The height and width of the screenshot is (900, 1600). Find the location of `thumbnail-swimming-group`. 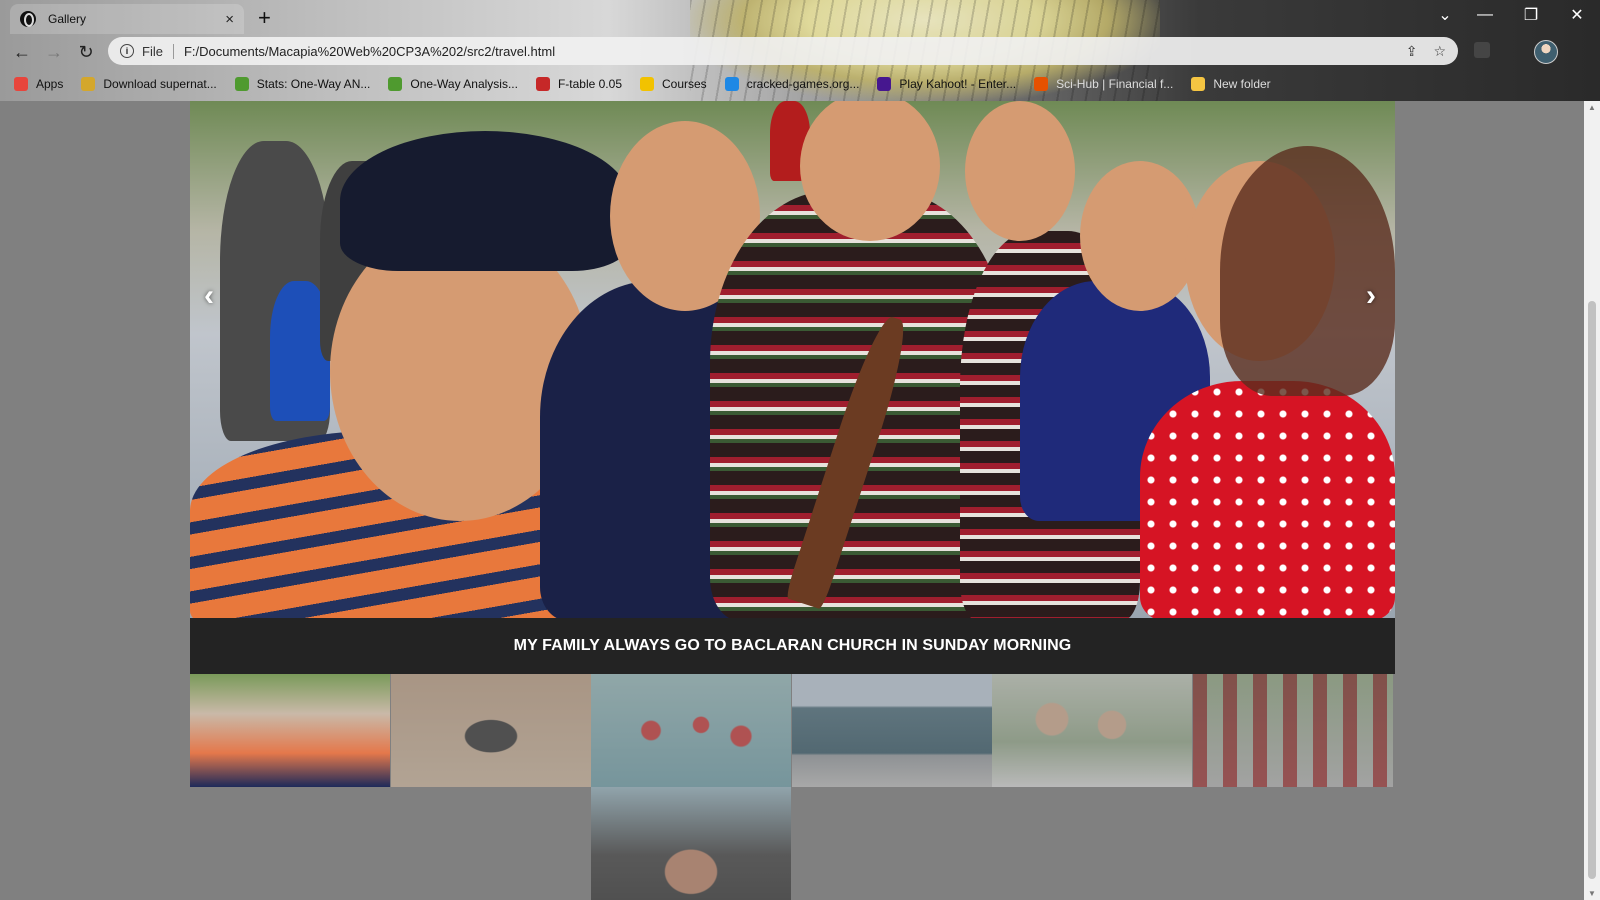

thumbnail-swimming-group is located at coordinates (691, 730).